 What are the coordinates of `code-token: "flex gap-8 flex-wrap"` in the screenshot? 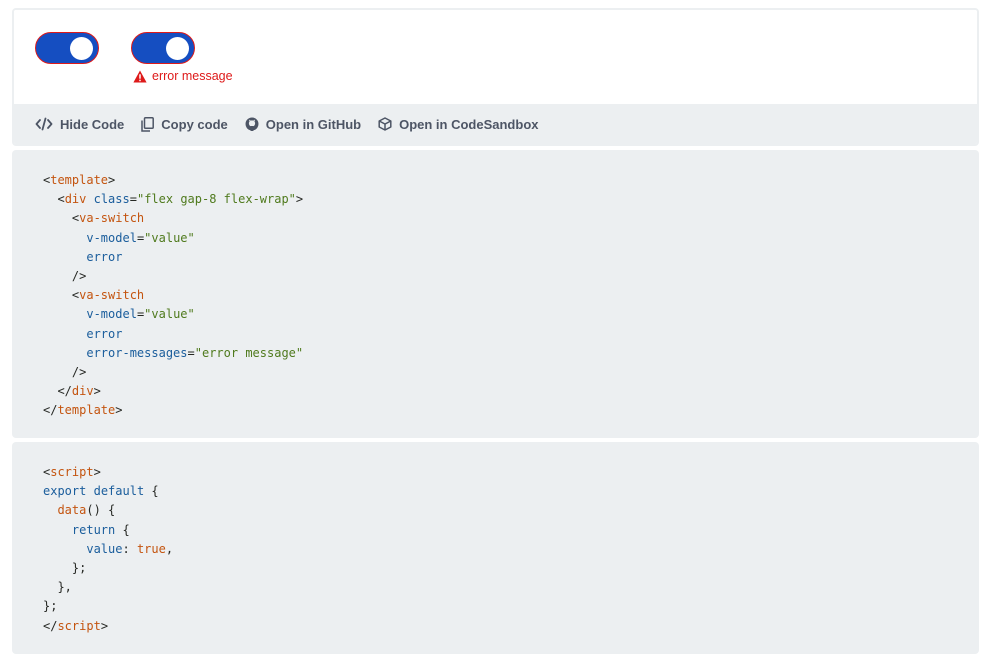 It's located at (216, 199).